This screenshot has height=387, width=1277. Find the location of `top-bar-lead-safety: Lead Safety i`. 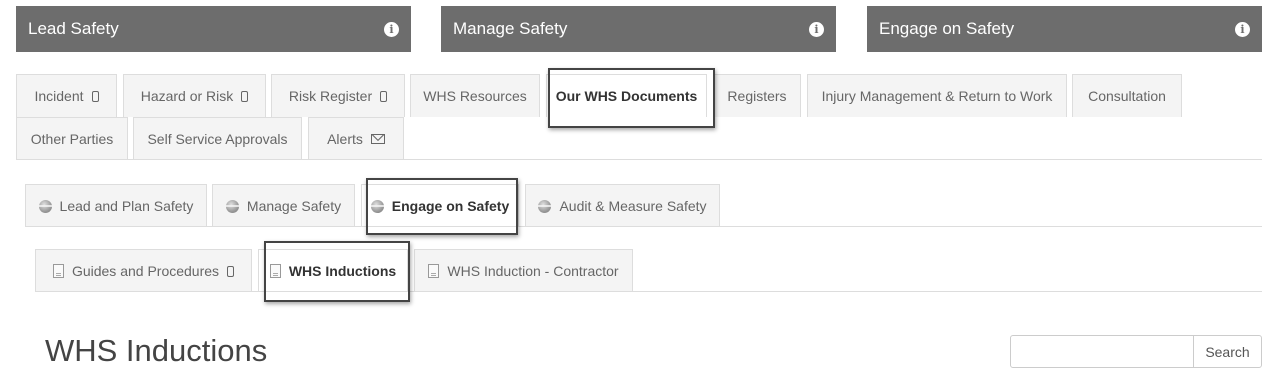

top-bar-lead-safety: Lead Safety i is located at coordinates (213, 29).